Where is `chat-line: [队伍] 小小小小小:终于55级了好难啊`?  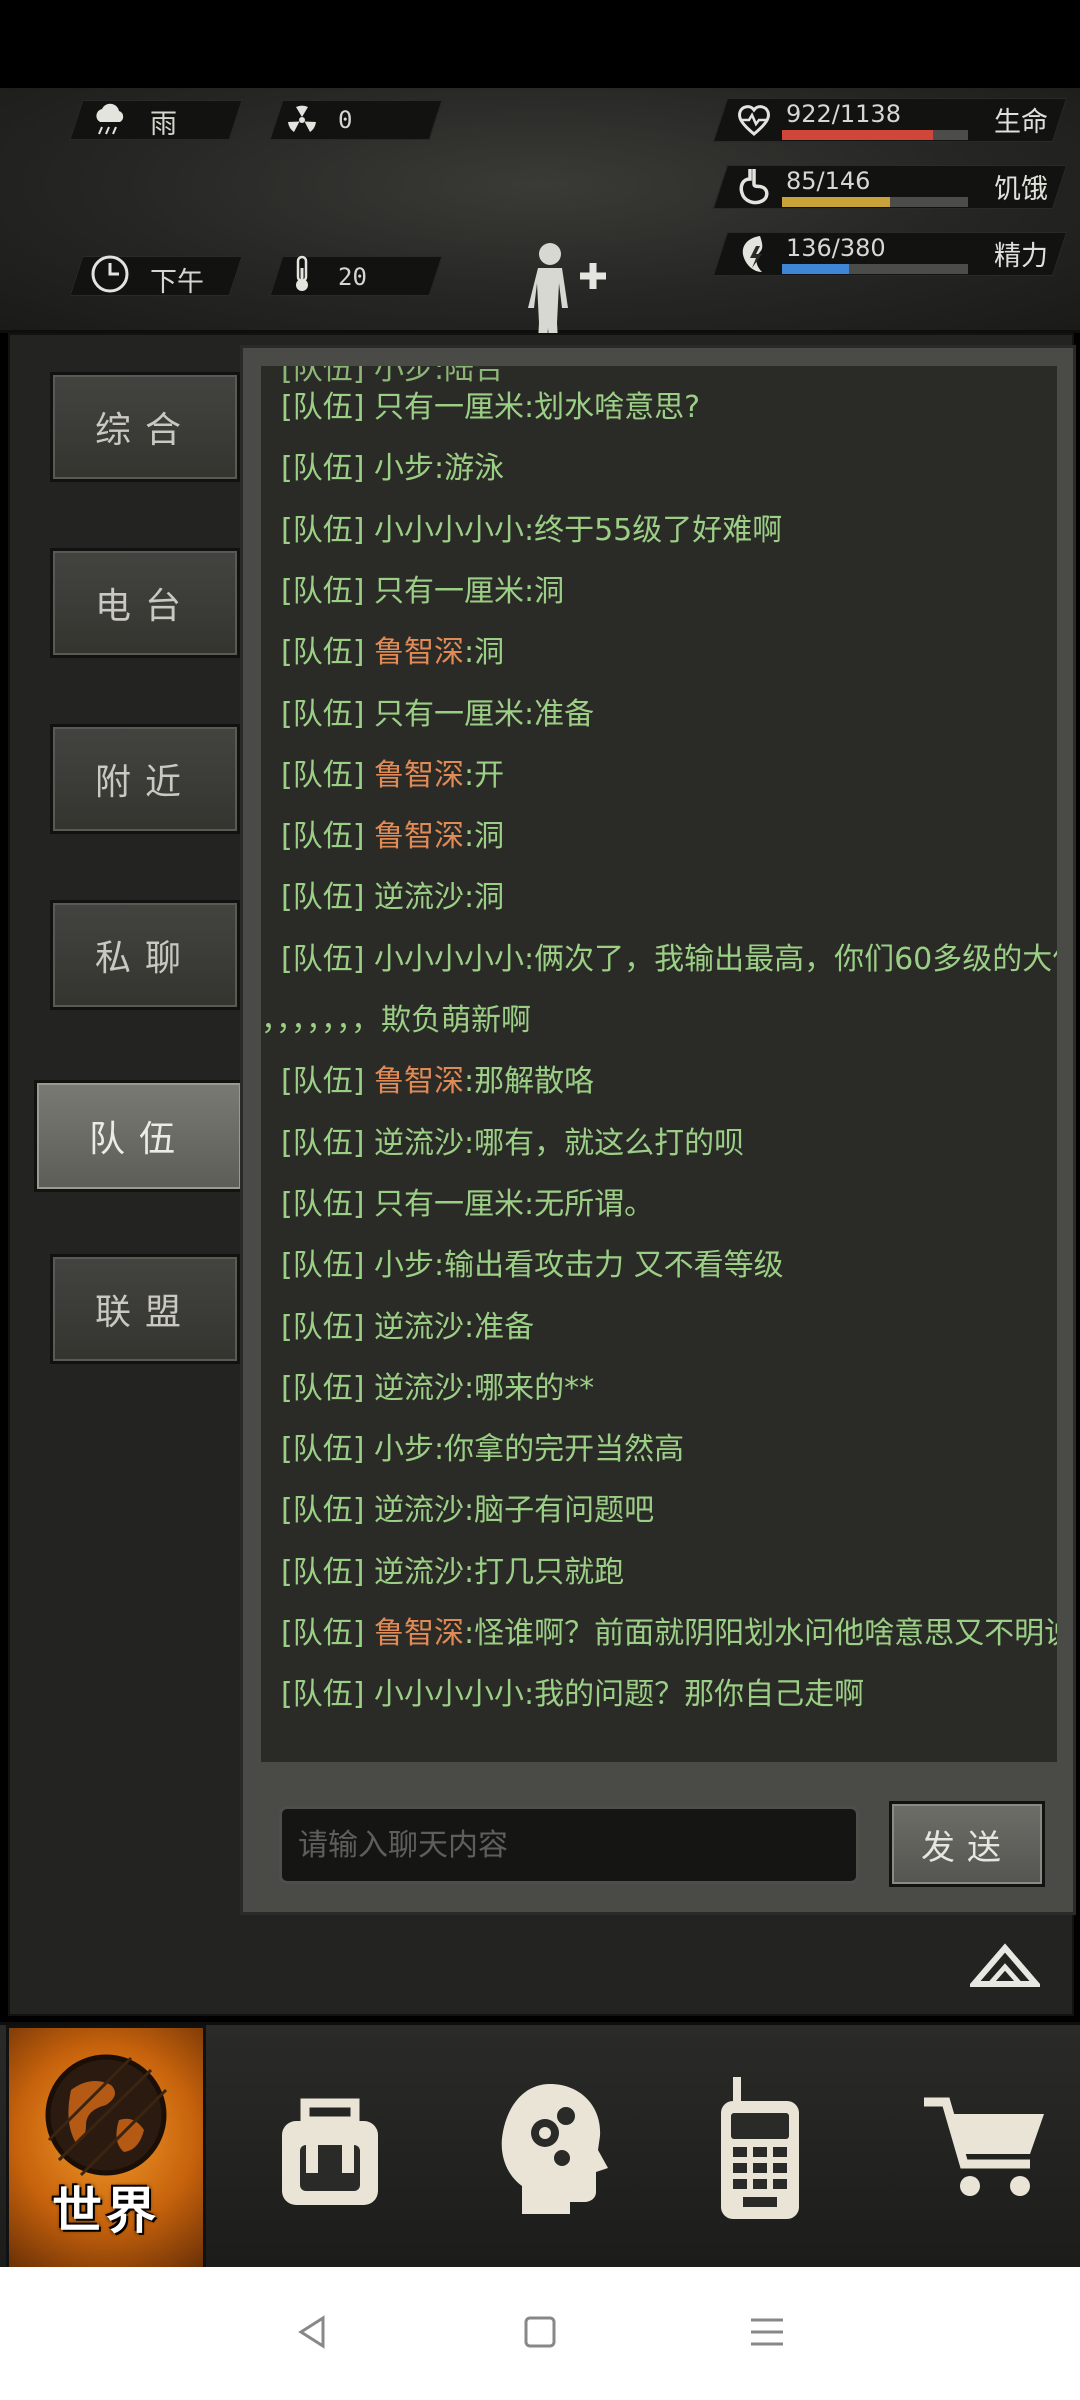 chat-line: [队伍] 小小小小小:终于55级了好难啊 is located at coordinates (665, 531).